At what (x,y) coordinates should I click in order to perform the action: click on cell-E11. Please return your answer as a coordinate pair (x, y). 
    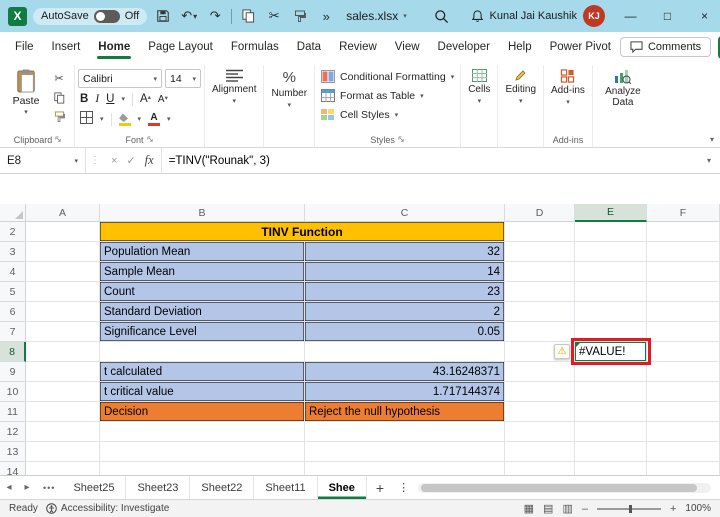
    Looking at the image, I should click on (611, 412).